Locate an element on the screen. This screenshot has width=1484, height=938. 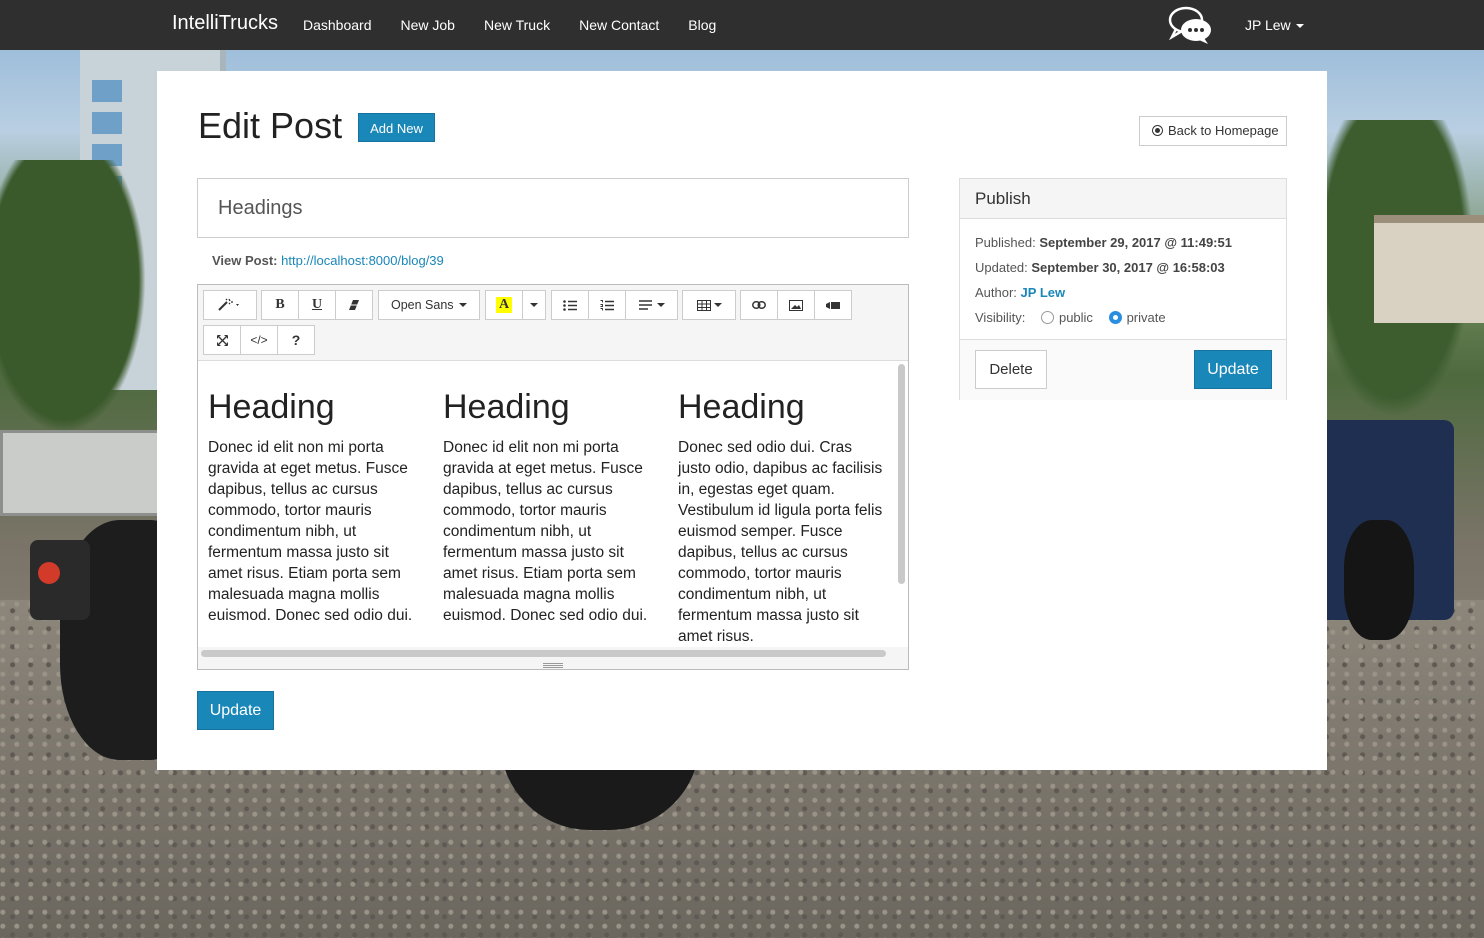
delete-button: Delete is located at coordinates (1011, 369).